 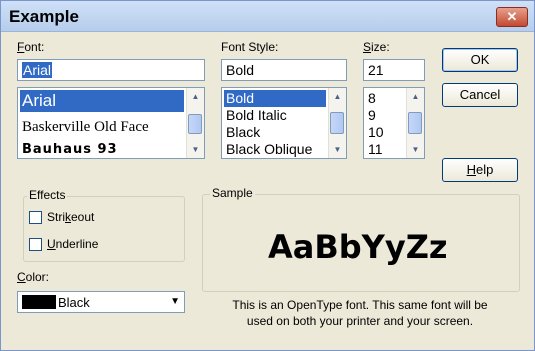 What do you see at coordinates (275, 132) in the screenshot?
I see `list-item: Black` at bounding box center [275, 132].